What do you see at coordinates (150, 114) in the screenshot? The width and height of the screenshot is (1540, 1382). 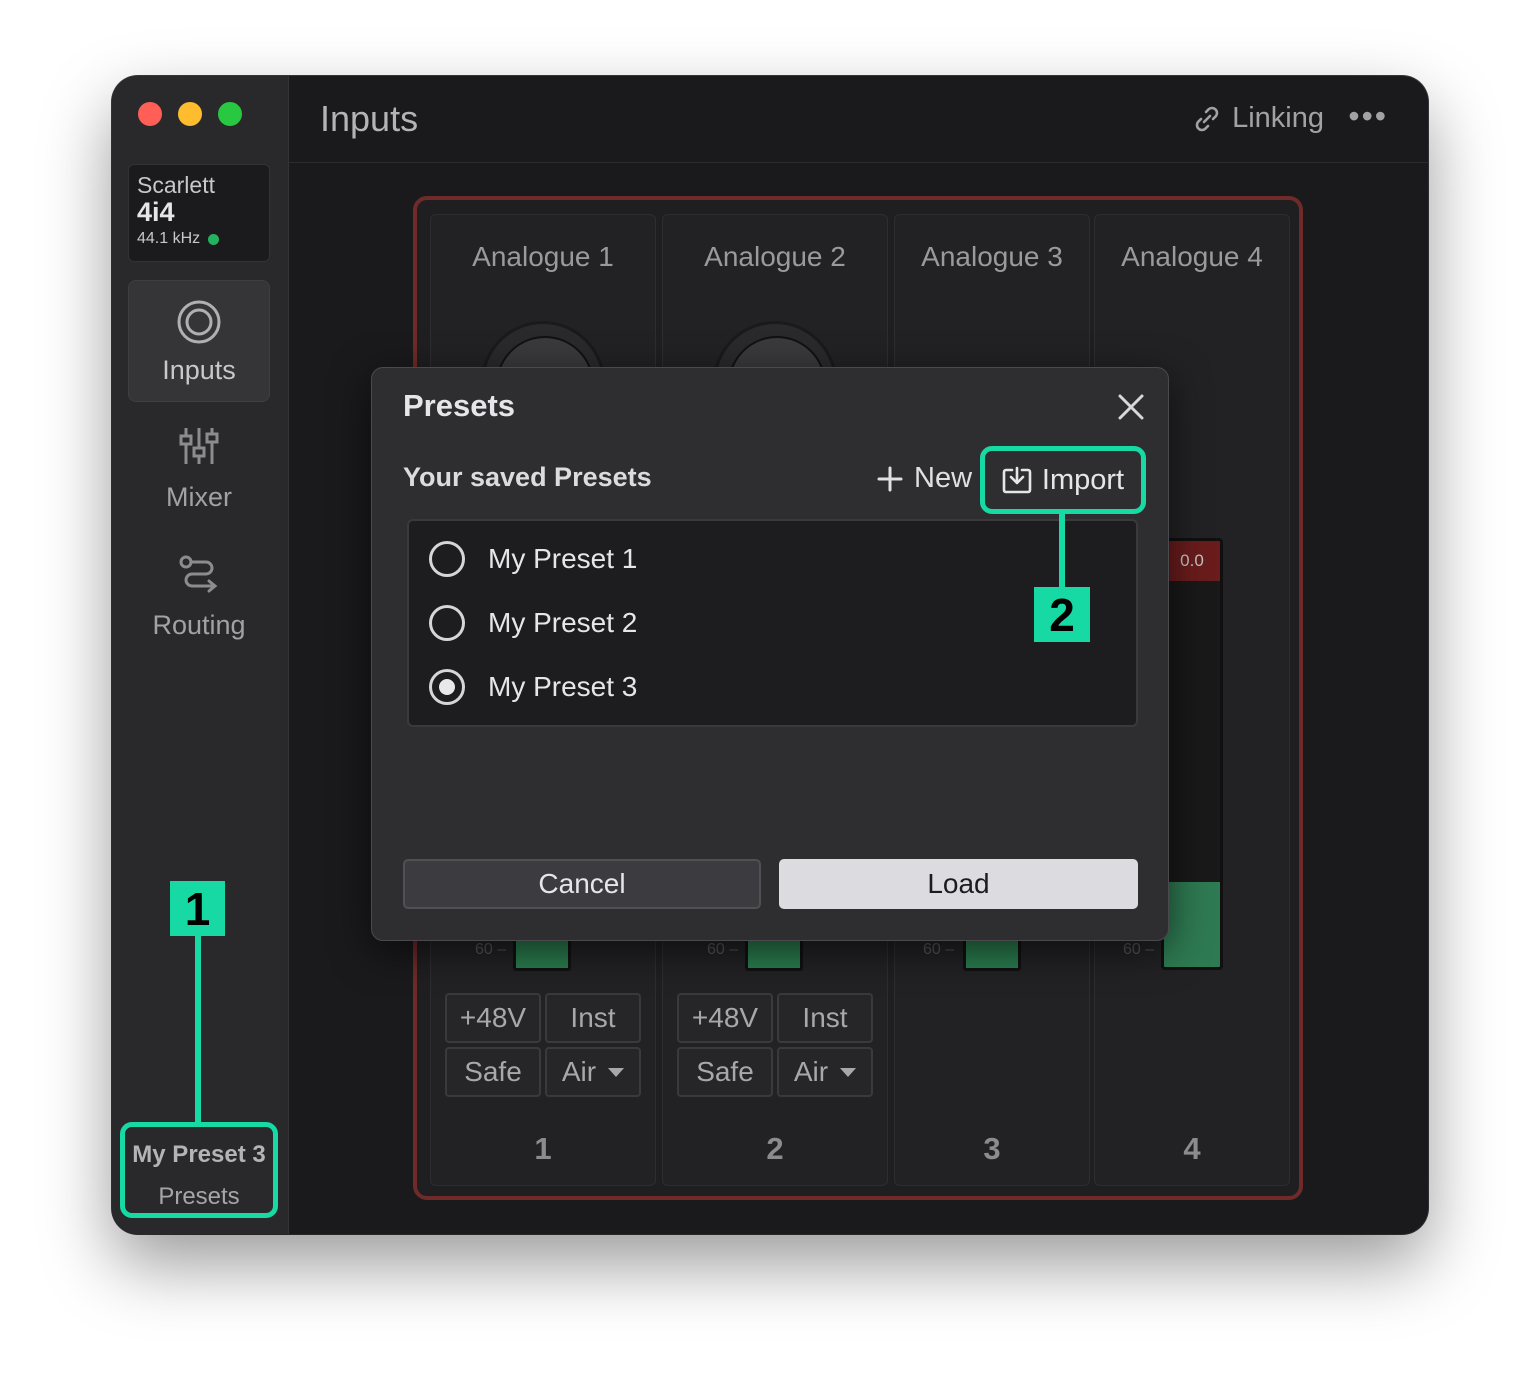 I see `close-window-button` at bounding box center [150, 114].